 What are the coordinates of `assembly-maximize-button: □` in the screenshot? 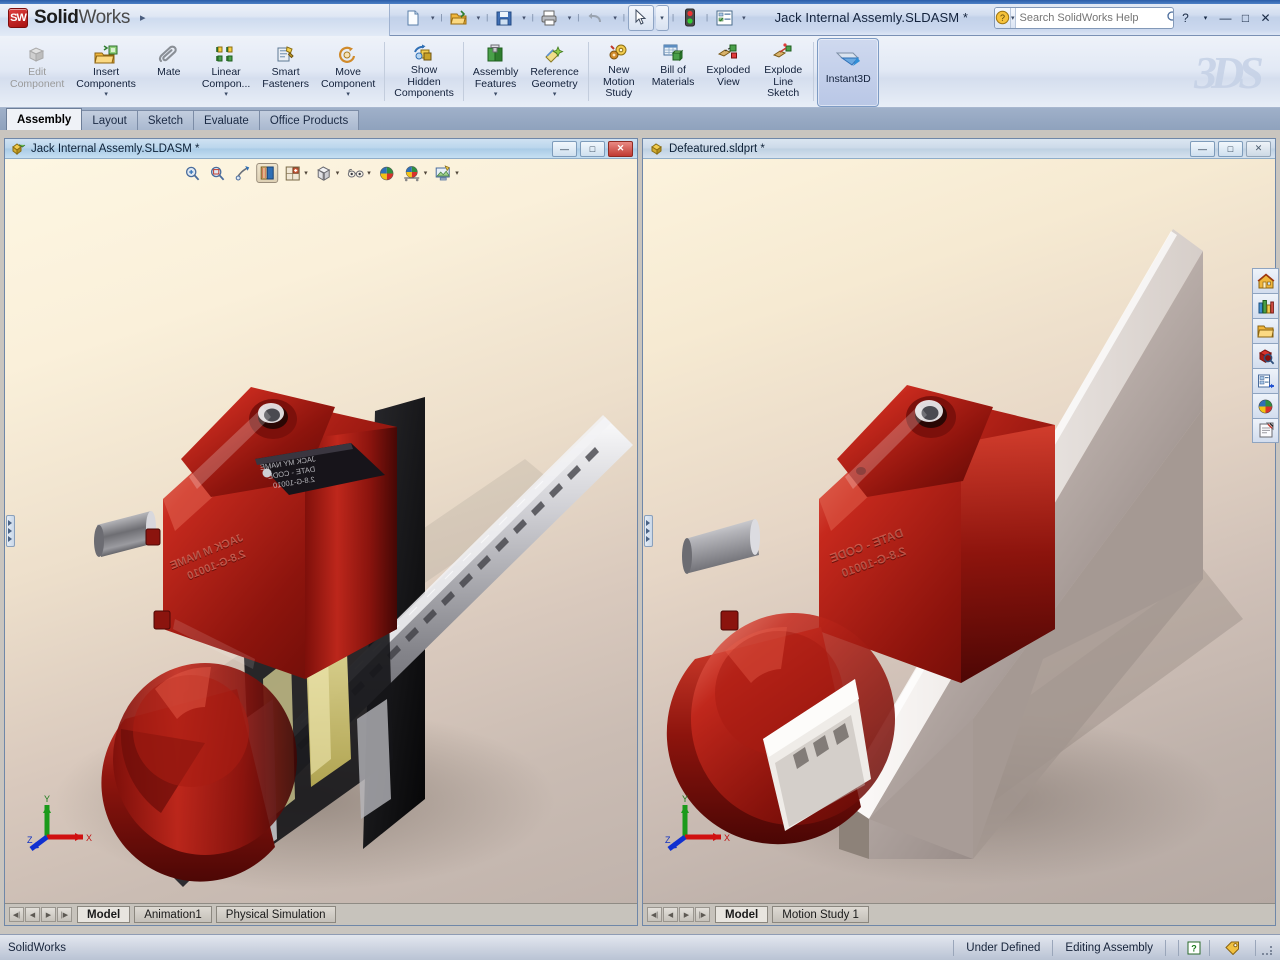 It's located at (592, 148).